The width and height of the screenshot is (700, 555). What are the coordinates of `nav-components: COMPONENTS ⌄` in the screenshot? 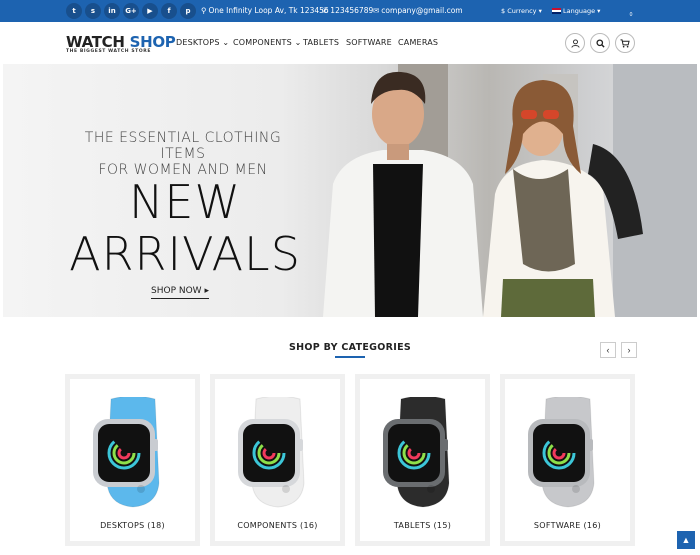 It's located at (267, 42).